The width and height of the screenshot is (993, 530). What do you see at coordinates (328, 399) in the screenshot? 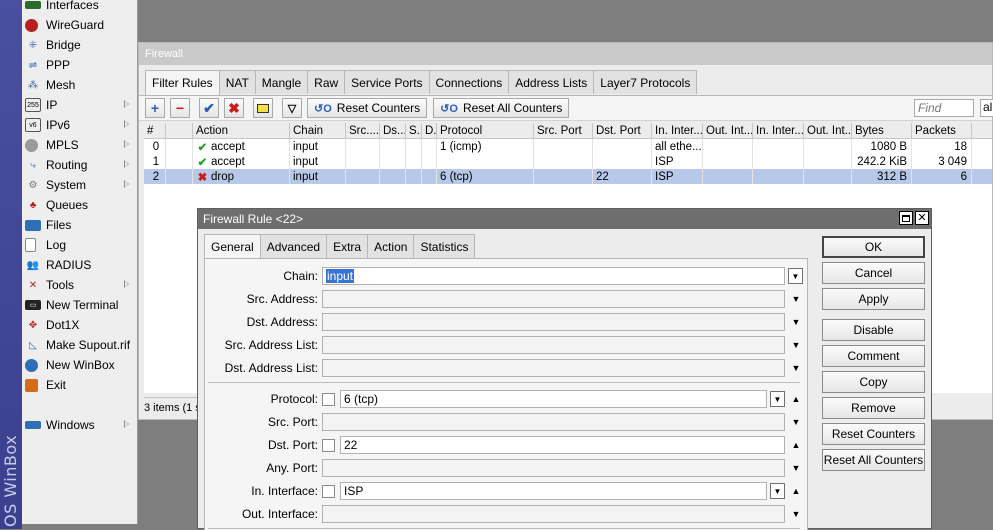
I see `protocol-negate-checkbox` at bounding box center [328, 399].